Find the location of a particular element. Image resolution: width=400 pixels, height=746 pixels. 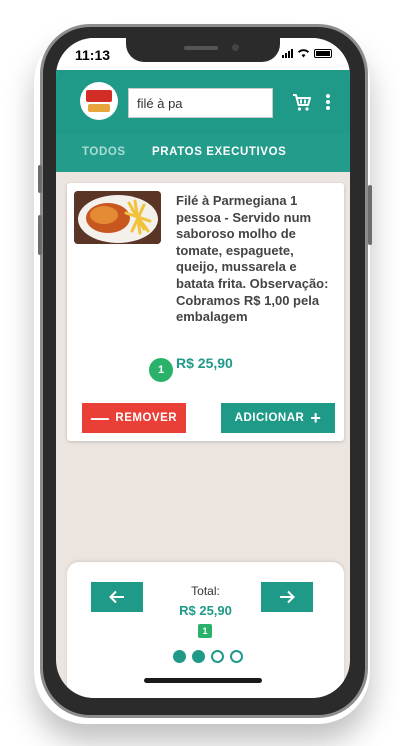

home-indicator is located at coordinates (203, 680).